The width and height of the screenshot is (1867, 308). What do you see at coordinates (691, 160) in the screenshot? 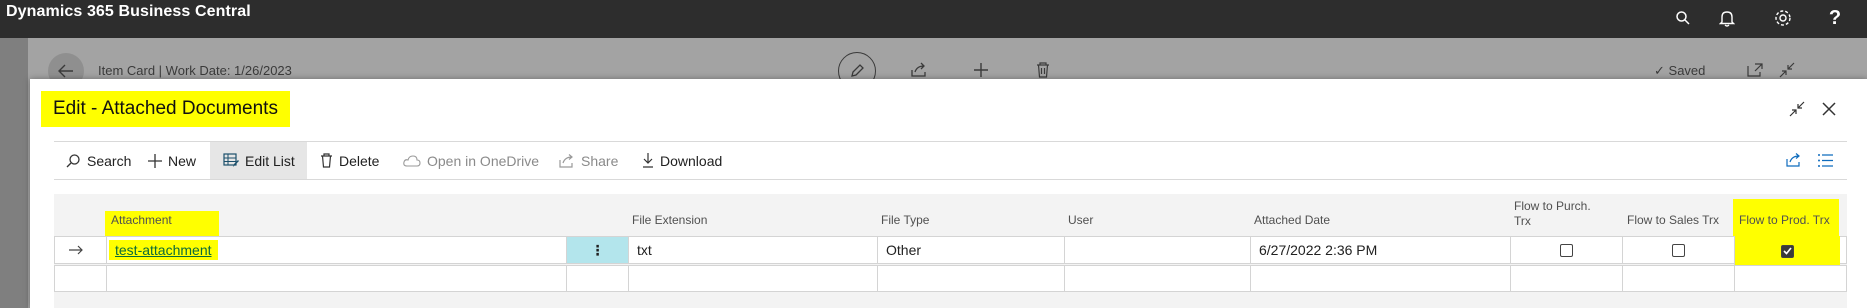
I see `download-label: Download` at bounding box center [691, 160].